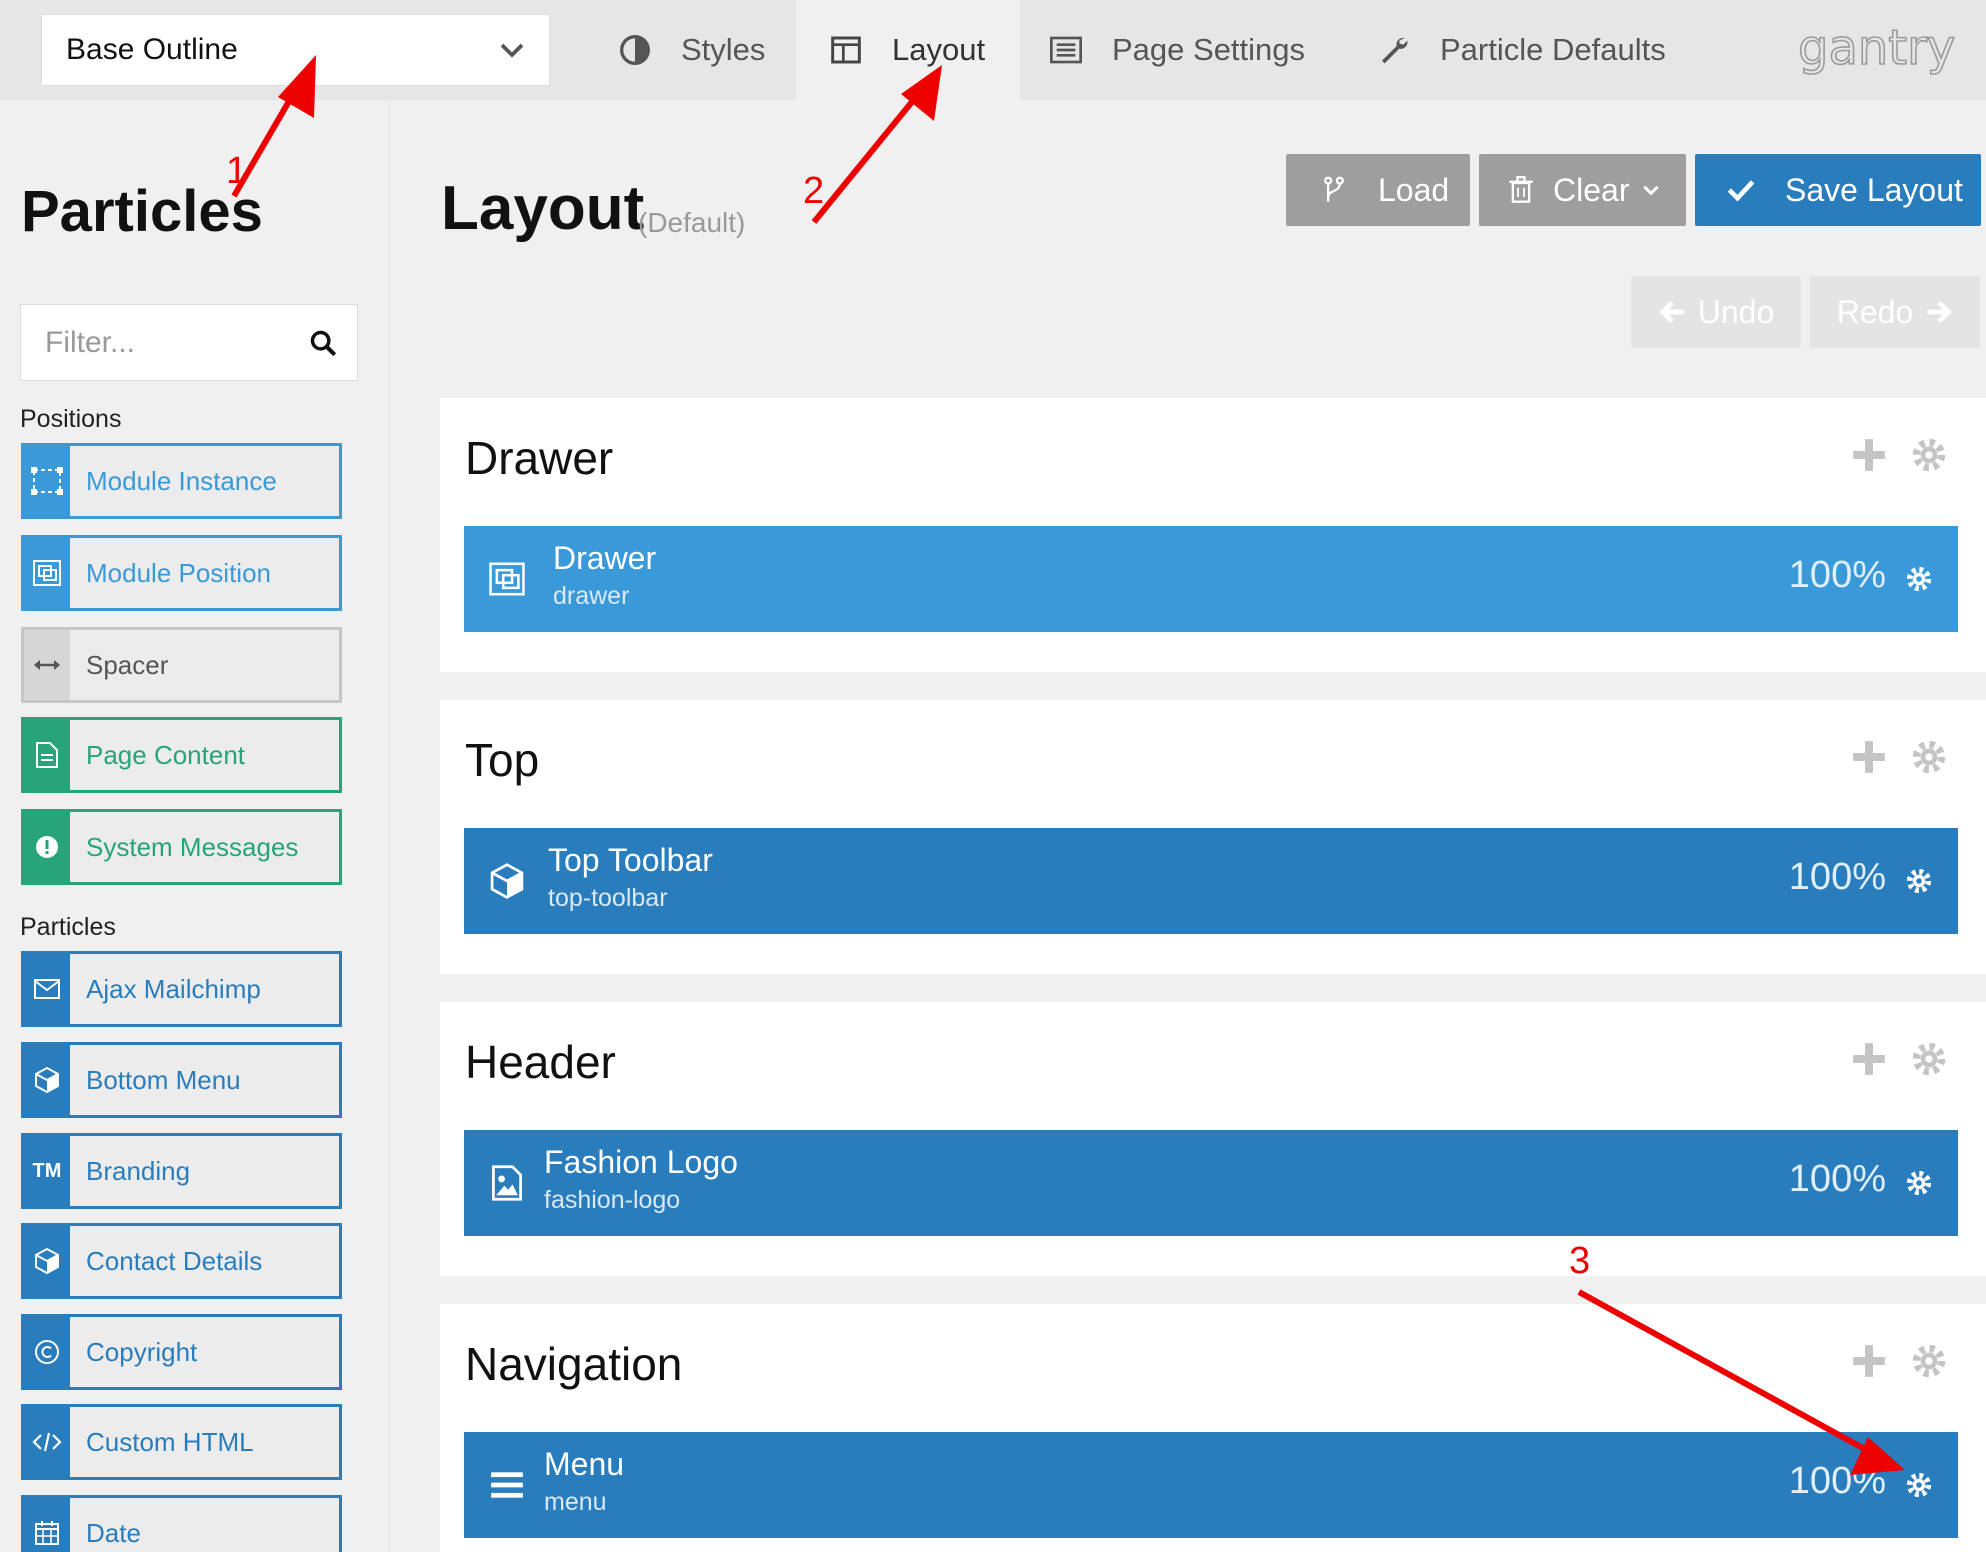  What do you see at coordinates (181, 1080) in the screenshot?
I see `particle-bottom-menu: Bottom Menu` at bounding box center [181, 1080].